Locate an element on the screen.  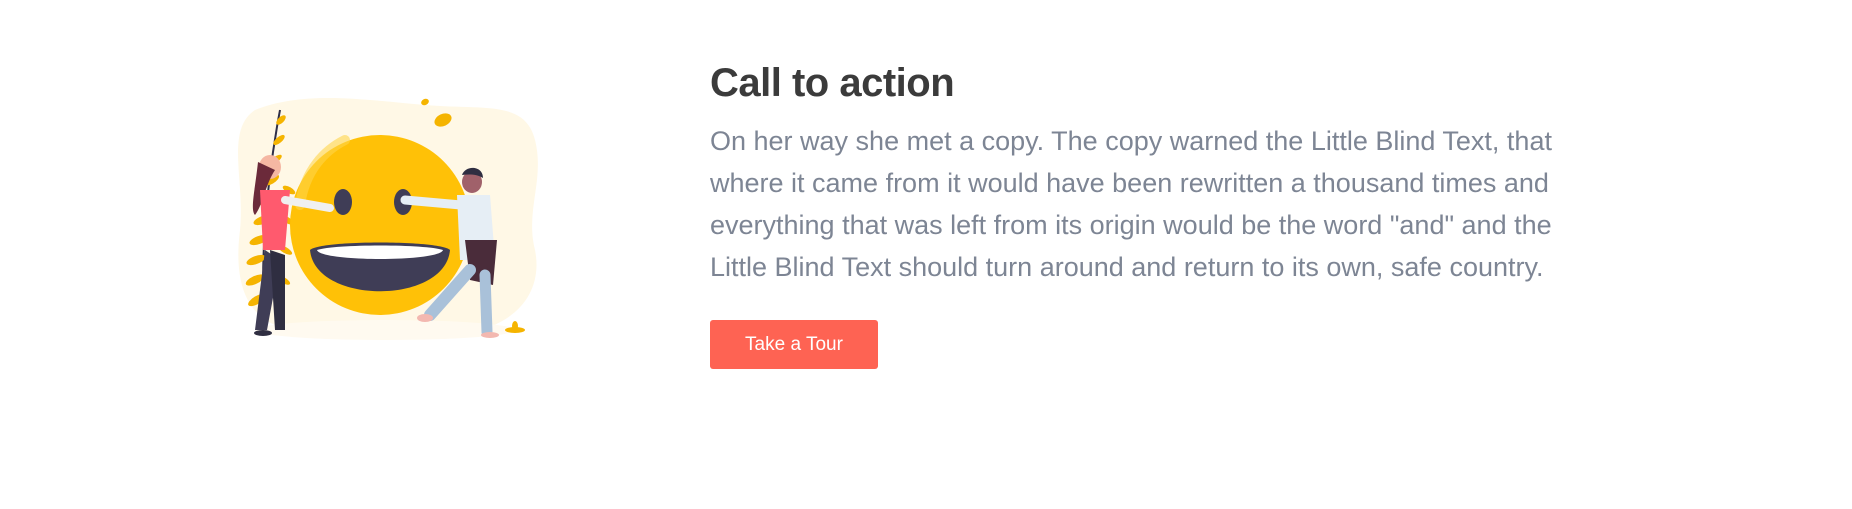
smiley-face-icon is located at coordinates (380, 225).